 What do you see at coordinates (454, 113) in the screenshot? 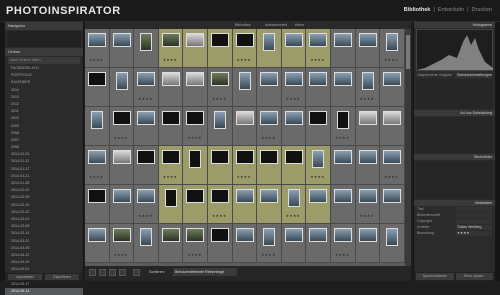
I see `quick-develop-header: Ad-hoc-Entwicklung` at bounding box center [454, 113].